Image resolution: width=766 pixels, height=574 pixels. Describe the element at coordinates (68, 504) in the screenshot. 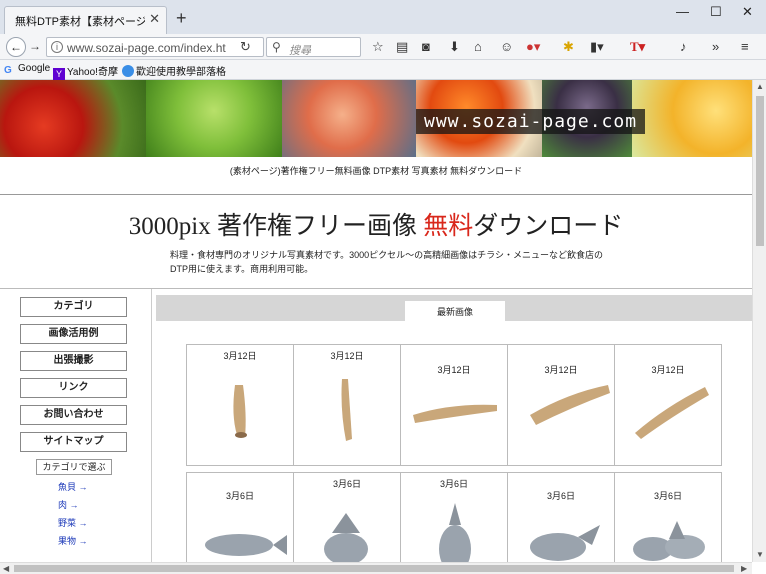

I see `category-link-meat: 肉 →` at that location.